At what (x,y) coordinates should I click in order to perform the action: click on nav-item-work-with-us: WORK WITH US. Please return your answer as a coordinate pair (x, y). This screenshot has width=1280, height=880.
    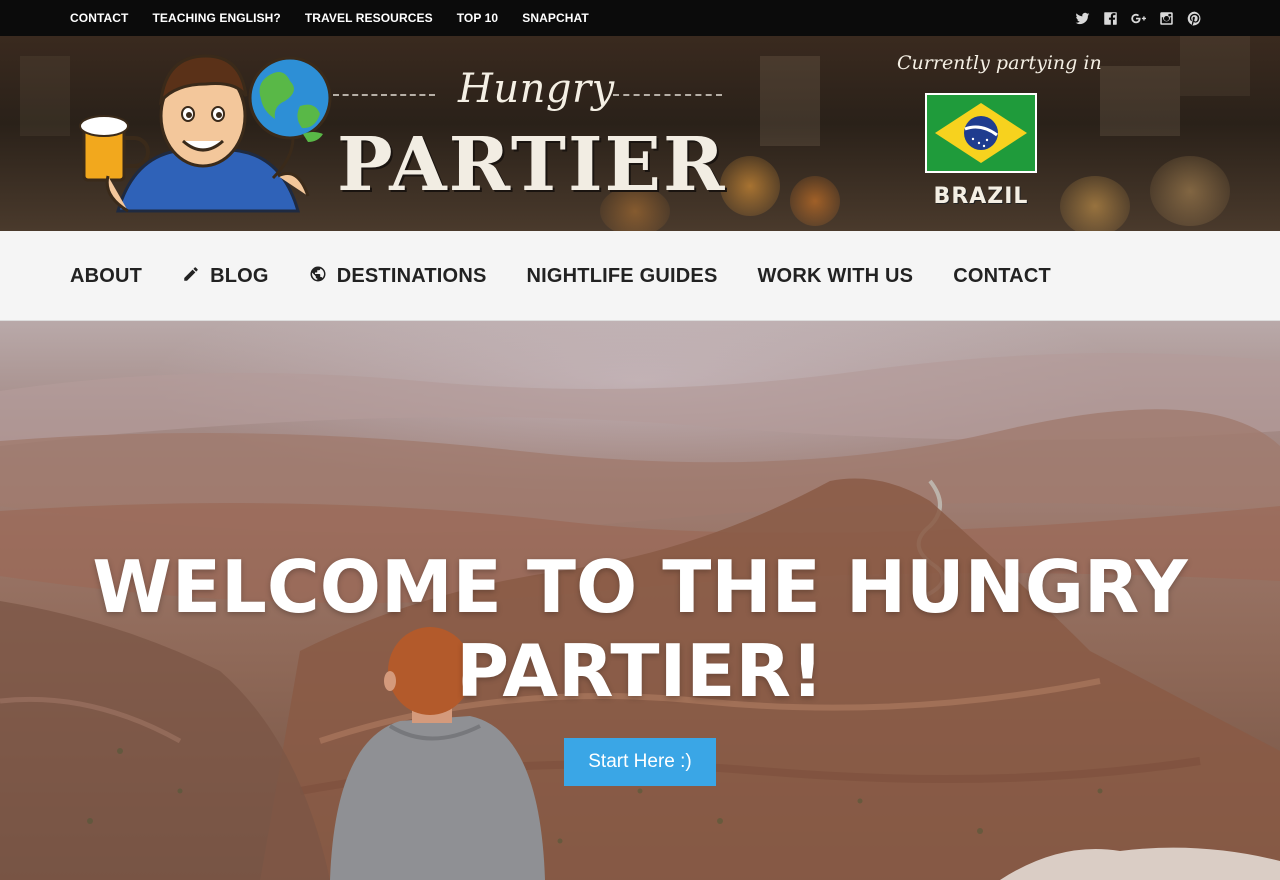
    Looking at the image, I should click on (835, 276).